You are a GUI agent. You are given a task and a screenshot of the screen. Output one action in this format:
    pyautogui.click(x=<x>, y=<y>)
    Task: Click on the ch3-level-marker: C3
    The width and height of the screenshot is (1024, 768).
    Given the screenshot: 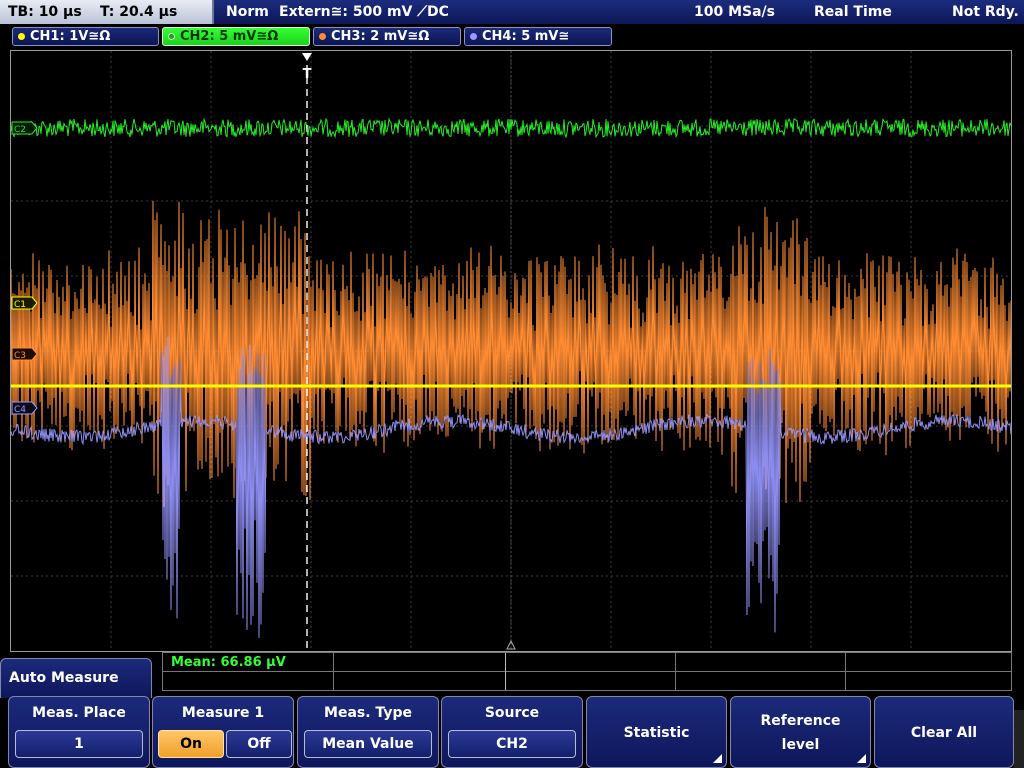 What is the action you would take?
    pyautogui.click(x=24, y=354)
    